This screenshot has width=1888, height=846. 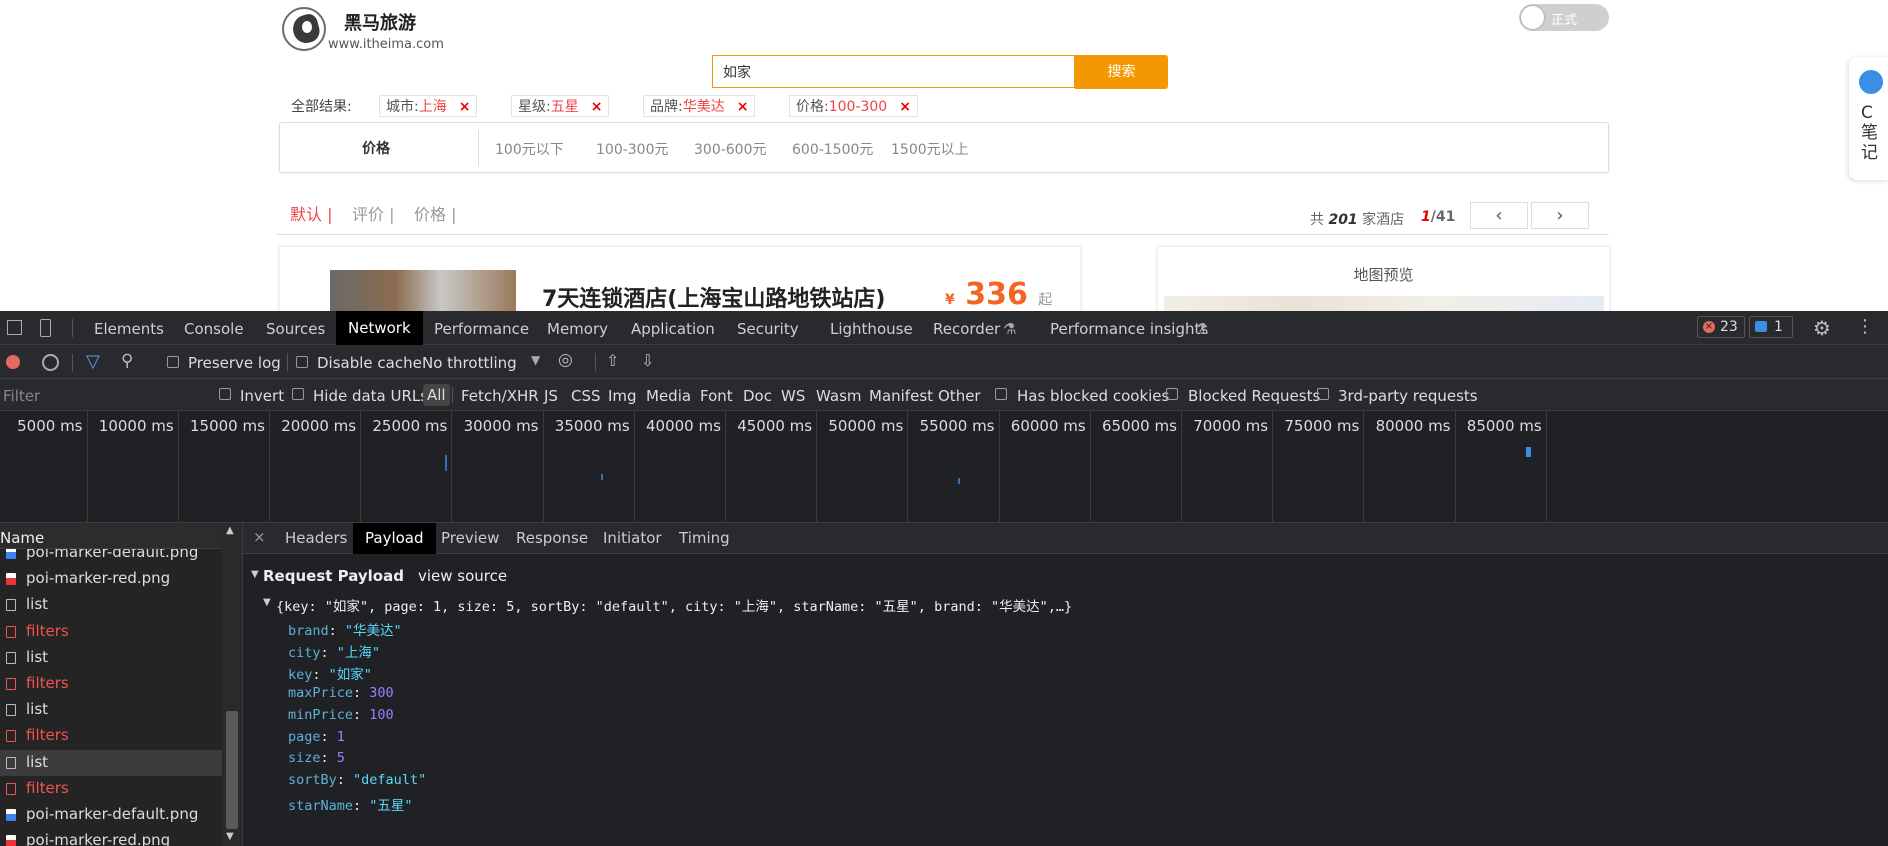 I want to click on map-image, so click(x=1384, y=303).